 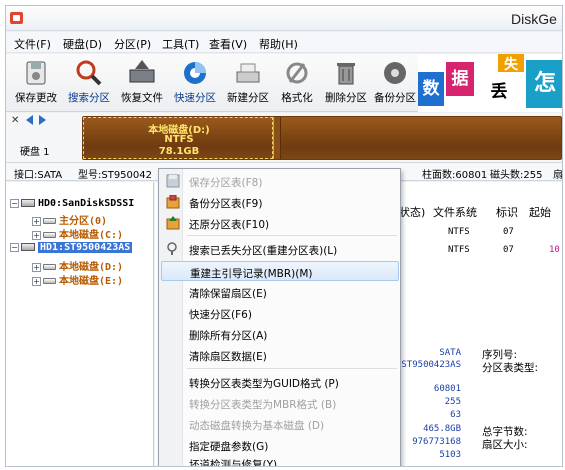 I want to click on detail-cylinders-value: 60801, so click(x=447, y=389).